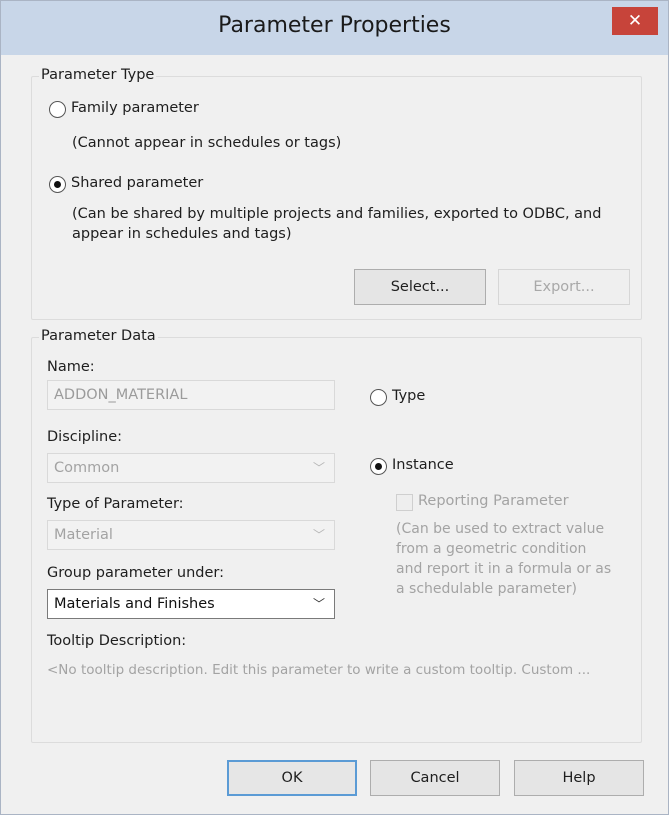 The width and height of the screenshot is (669, 815). What do you see at coordinates (435, 778) in the screenshot?
I see `cancel-button: Cancel` at bounding box center [435, 778].